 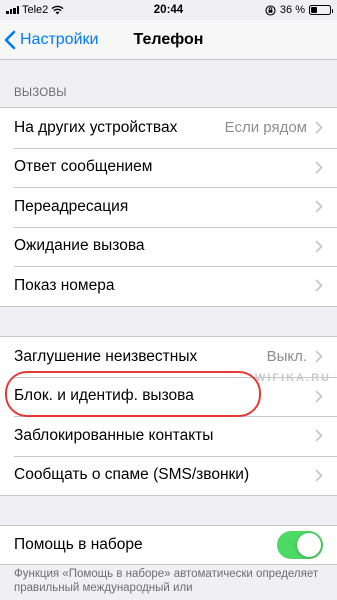 What do you see at coordinates (78, 544) in the screenshot?
I see `row-label: Помощь в наборе` at bounding box center [78, 544].